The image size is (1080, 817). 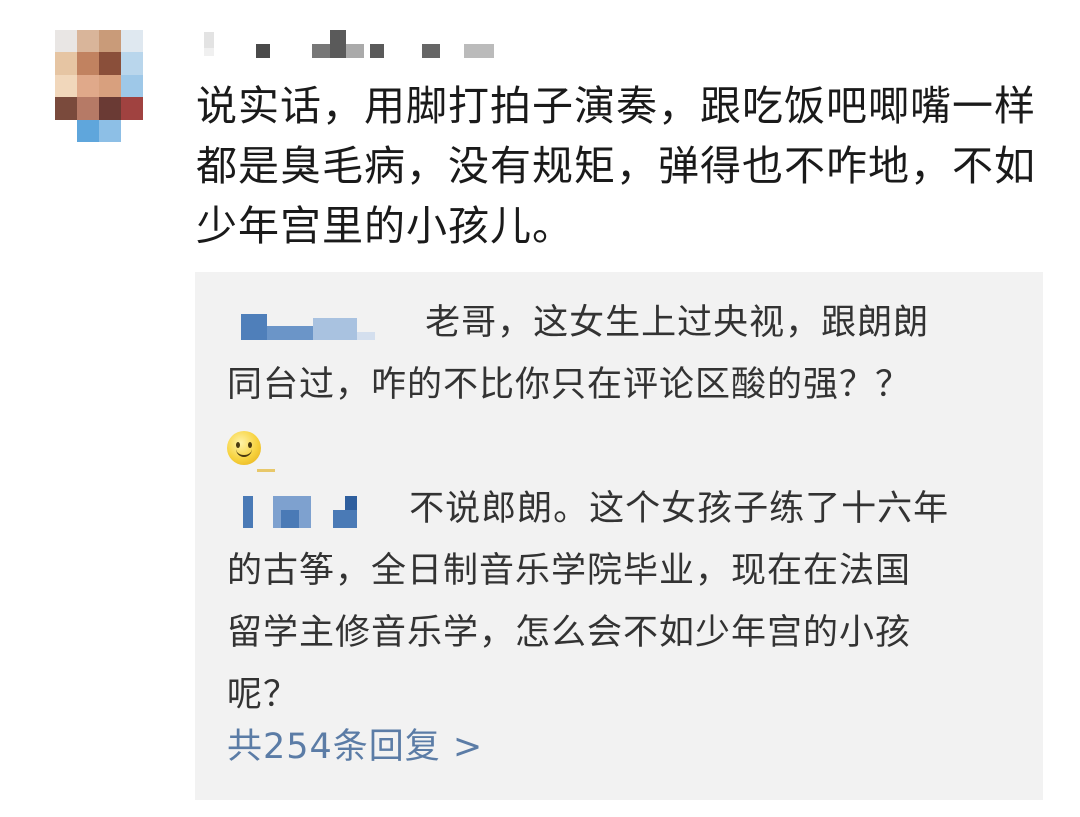 I want to click on emoji-underline, so click(x=266, y=470).